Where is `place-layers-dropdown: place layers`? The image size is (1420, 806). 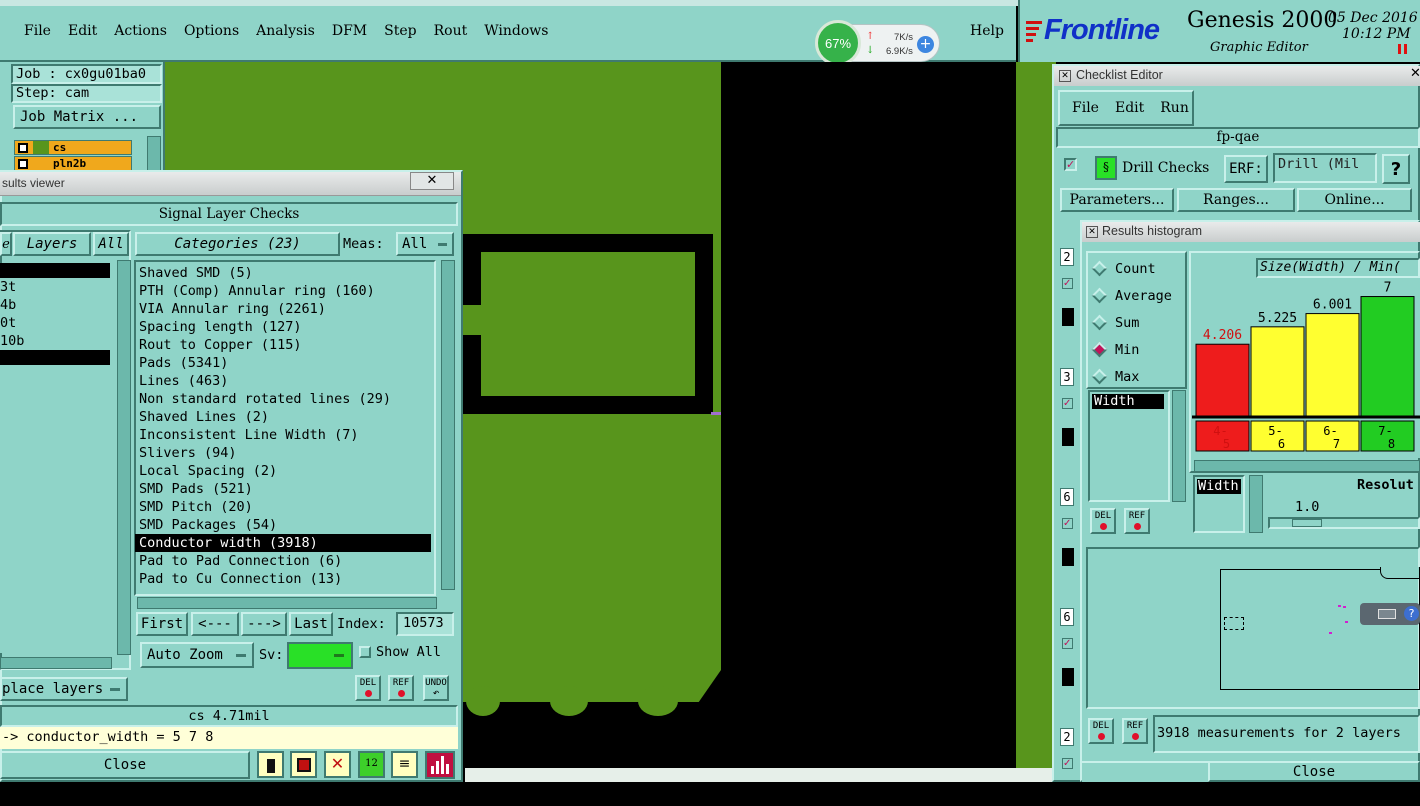
place-layers-dropdown: place layers is located at coordinates (64, 689).